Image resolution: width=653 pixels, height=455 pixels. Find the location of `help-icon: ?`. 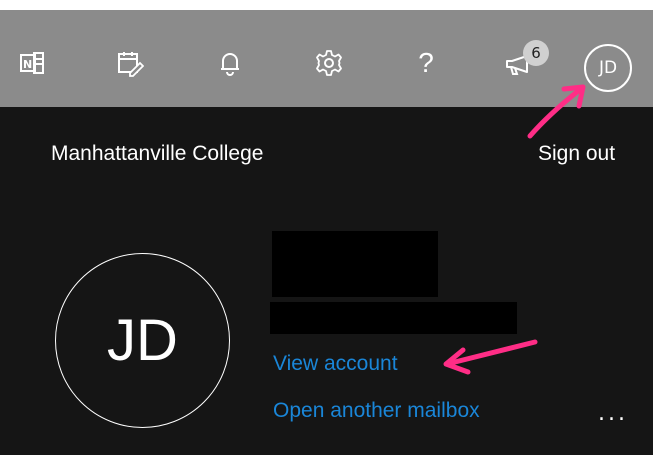

help-icon: ? is located at coordinates (426, 63).